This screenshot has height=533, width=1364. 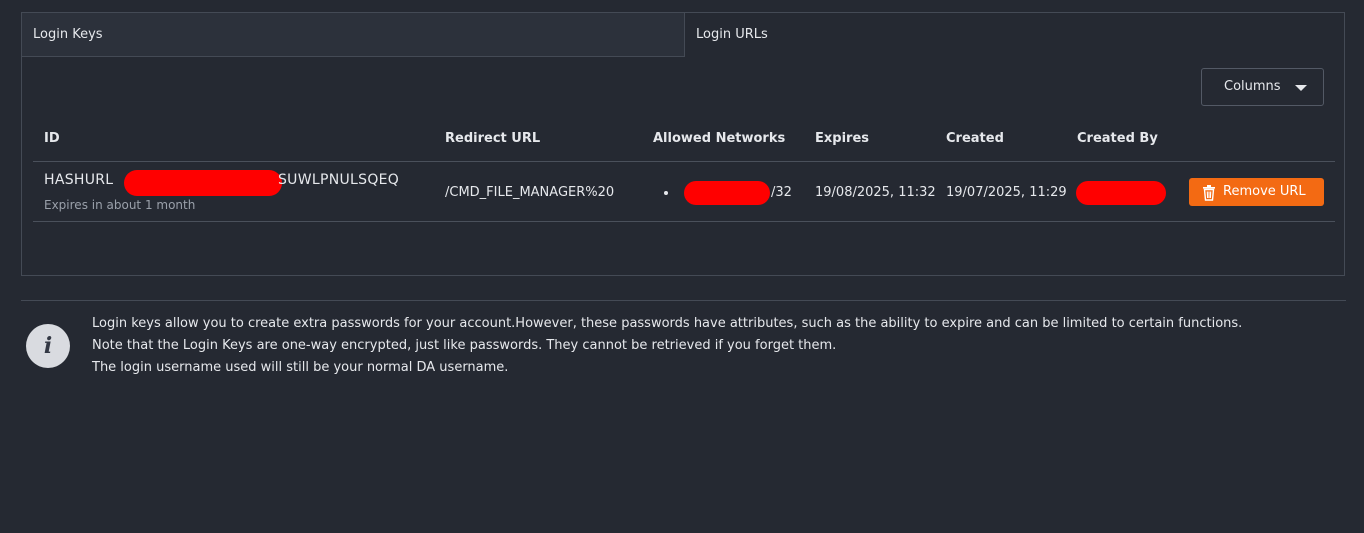 I want to click on created-date: 19/07/2025, 11:29, so click(x=1006, y=192).